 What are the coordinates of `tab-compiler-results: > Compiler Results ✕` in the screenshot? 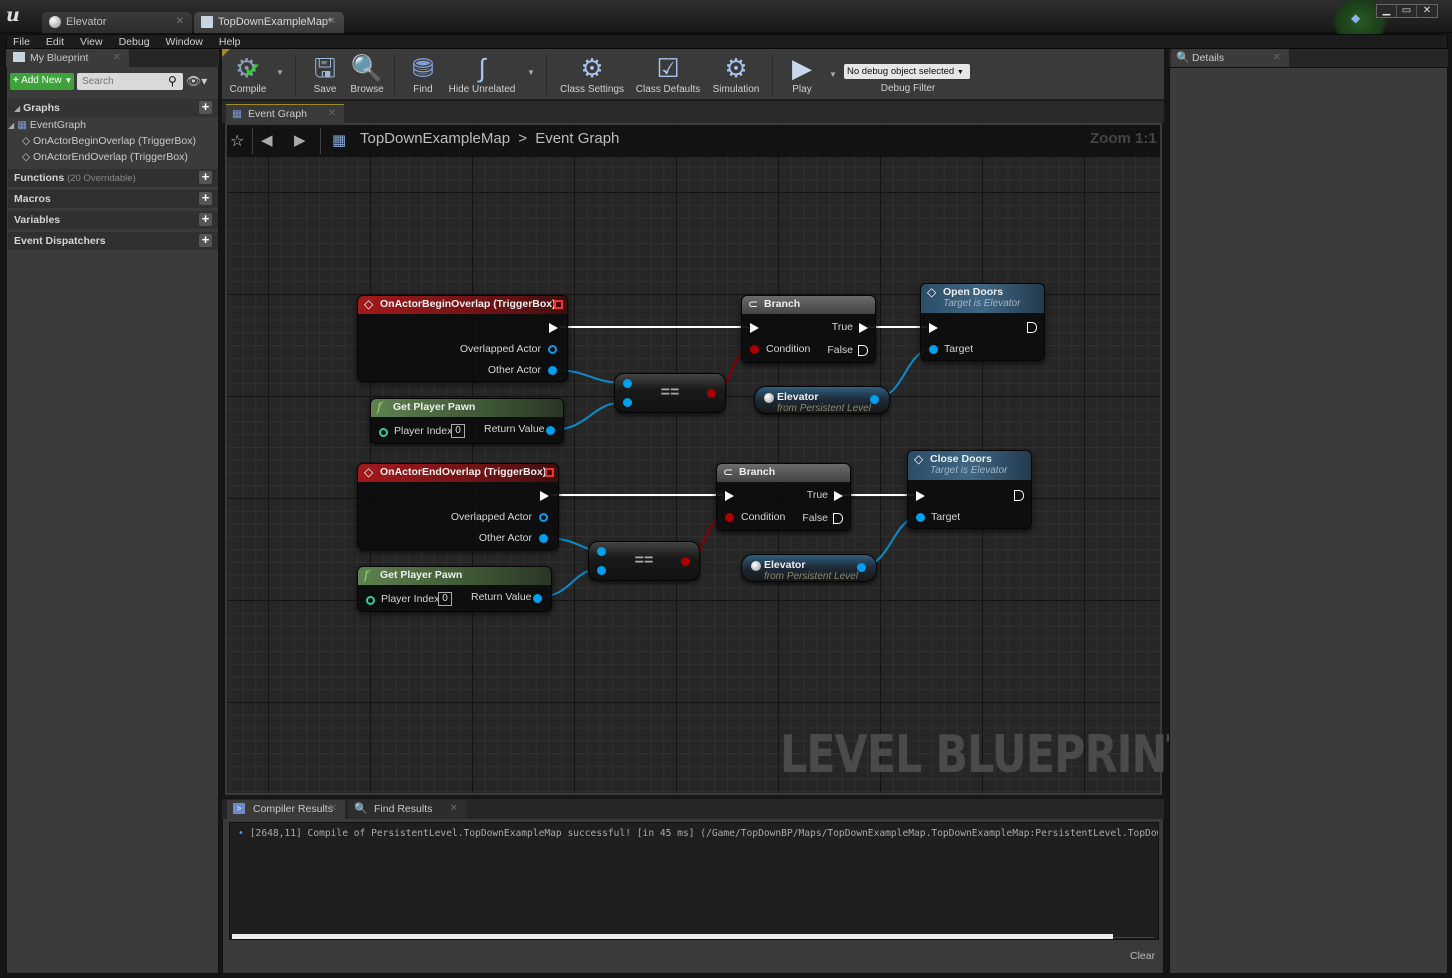 It's located at (286, 809).